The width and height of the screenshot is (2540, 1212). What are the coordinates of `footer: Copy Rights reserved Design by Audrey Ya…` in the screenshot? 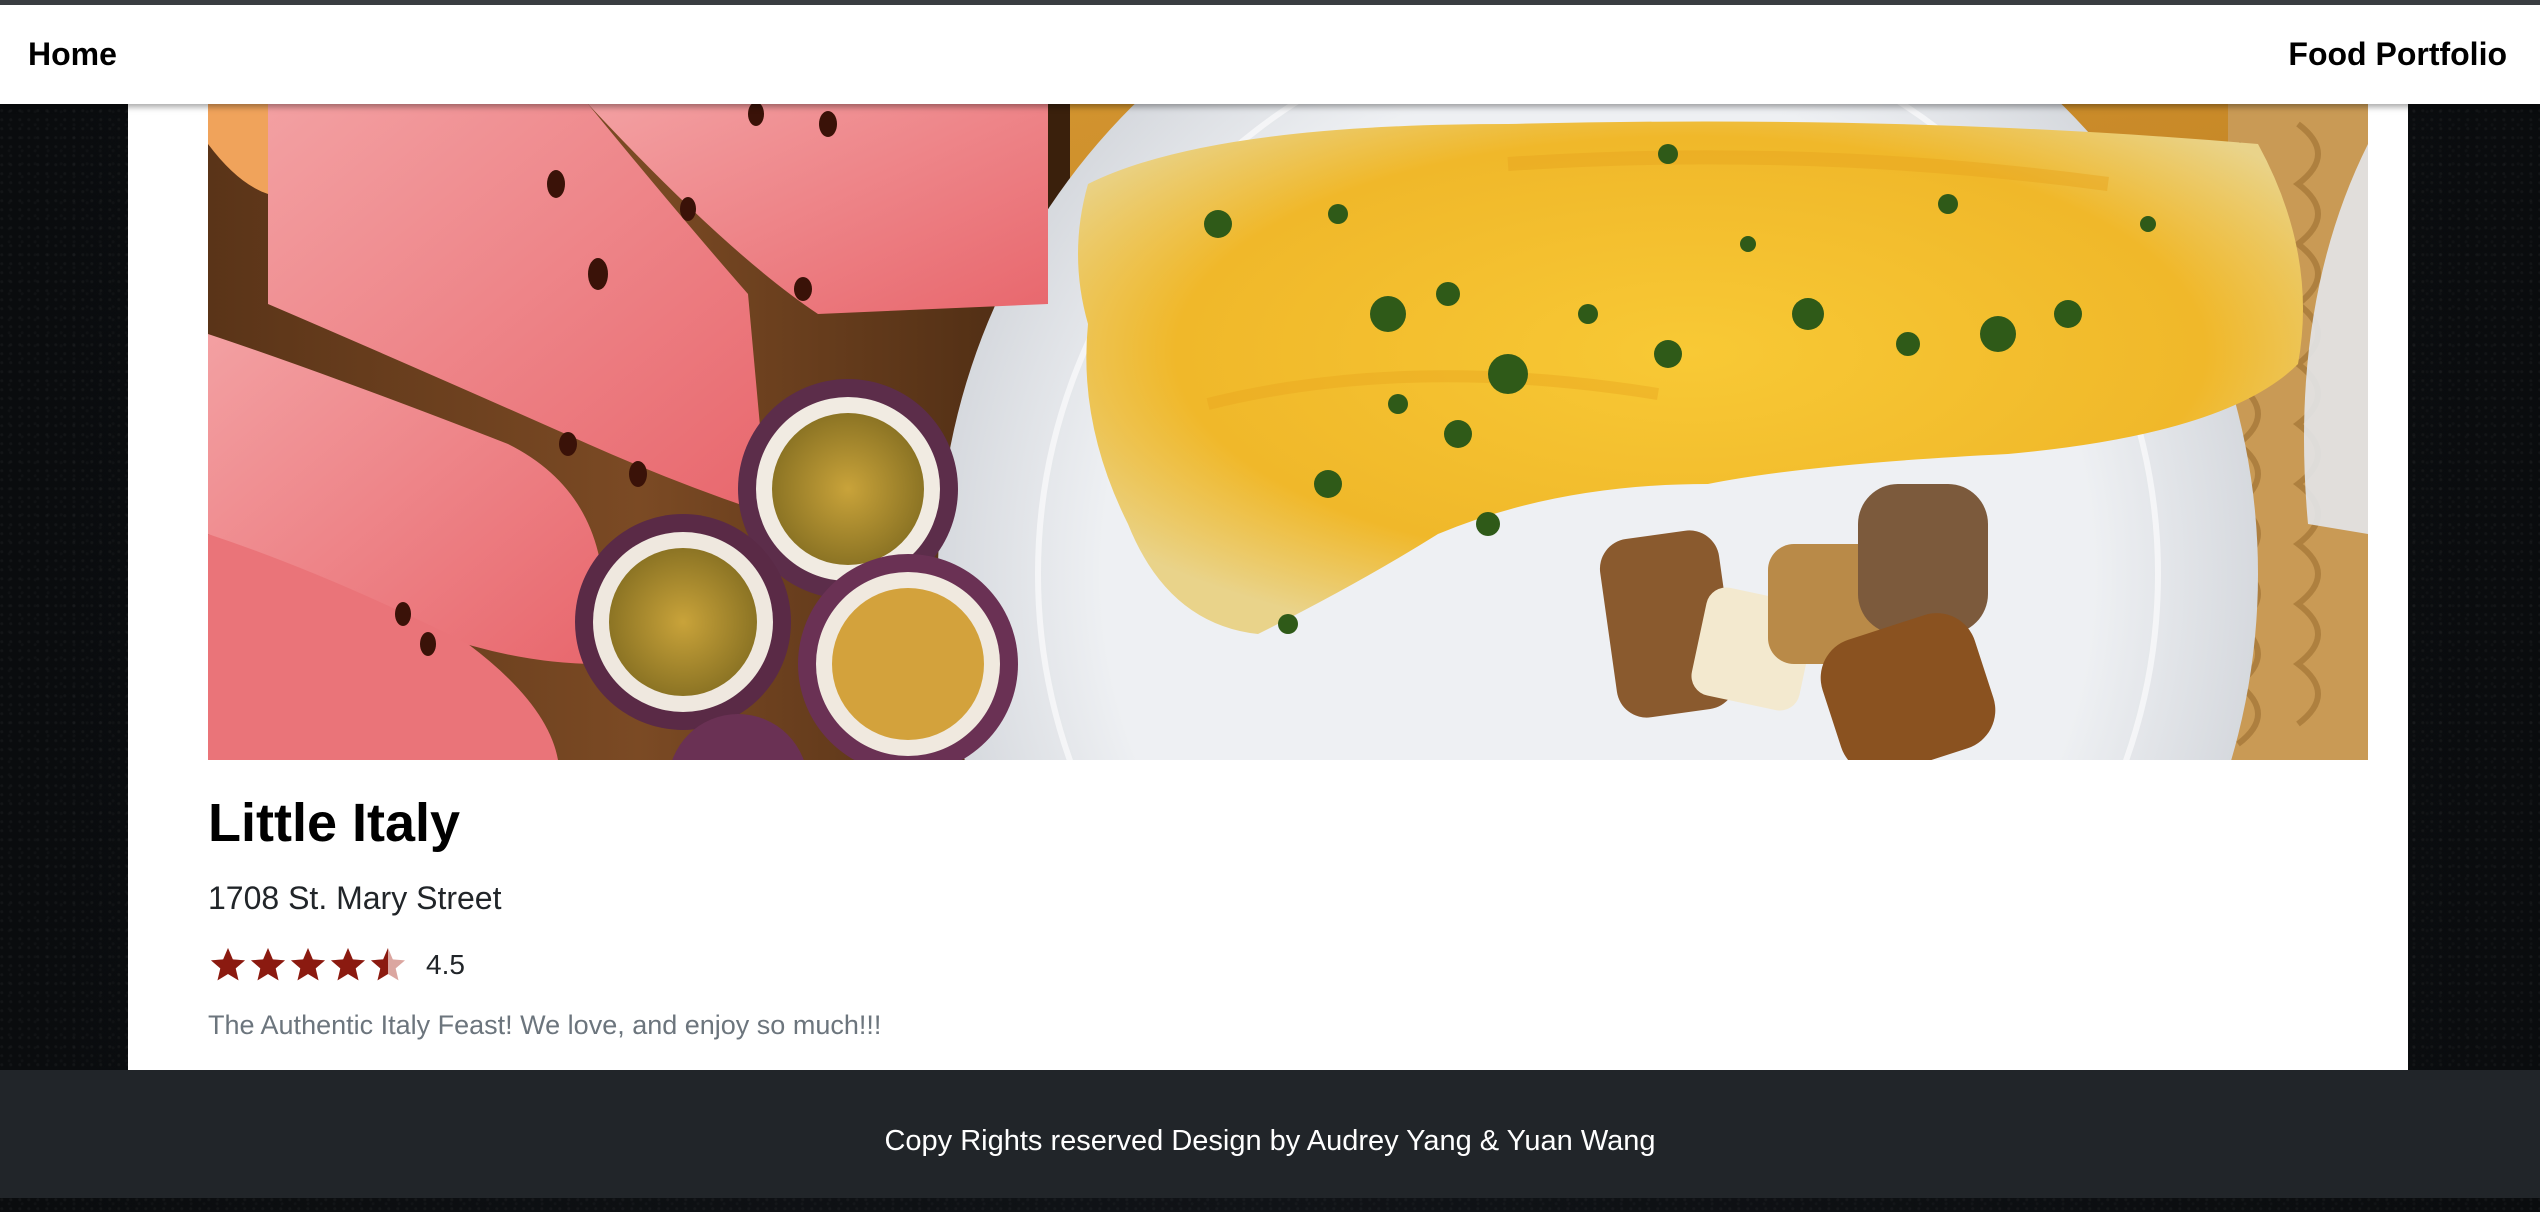 It's located at (1270, 1134).